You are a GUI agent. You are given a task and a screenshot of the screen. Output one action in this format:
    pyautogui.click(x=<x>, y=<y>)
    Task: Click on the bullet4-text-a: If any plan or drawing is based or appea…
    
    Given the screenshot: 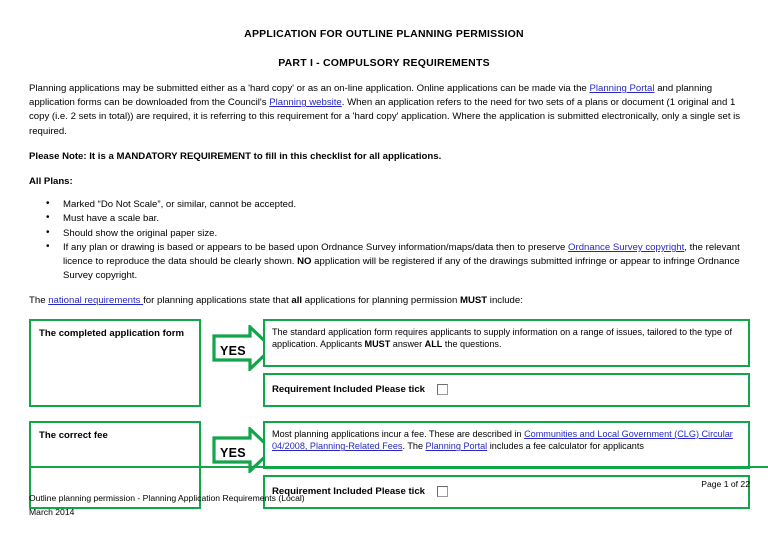 What is the action you would take?
    pyautogui.click(x=316, y=247)
    